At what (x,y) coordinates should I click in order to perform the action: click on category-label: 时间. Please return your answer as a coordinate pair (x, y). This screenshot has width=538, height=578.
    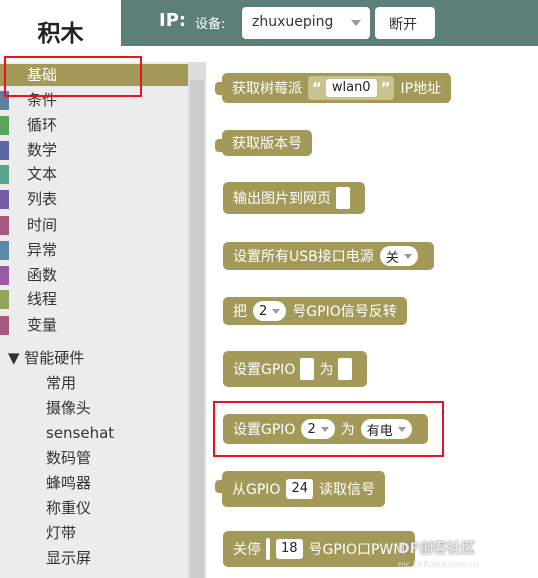
    Looking at the image, I should click on (42, 225).